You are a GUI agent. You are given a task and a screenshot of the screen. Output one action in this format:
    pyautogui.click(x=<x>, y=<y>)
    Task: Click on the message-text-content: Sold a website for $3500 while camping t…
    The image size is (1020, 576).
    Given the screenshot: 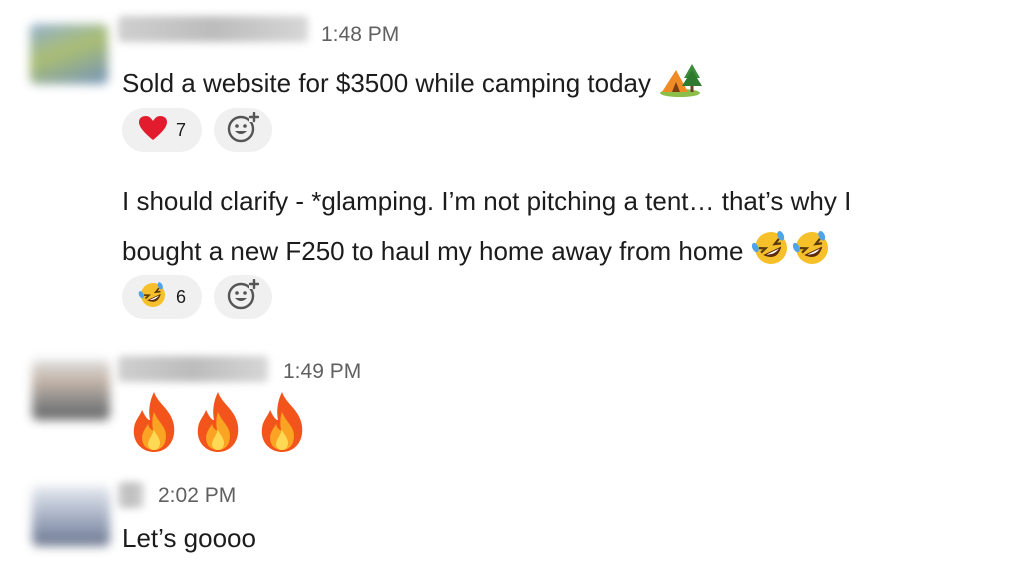 What is the action you would take?
    pyautogui.click(x=386, y=83)
    